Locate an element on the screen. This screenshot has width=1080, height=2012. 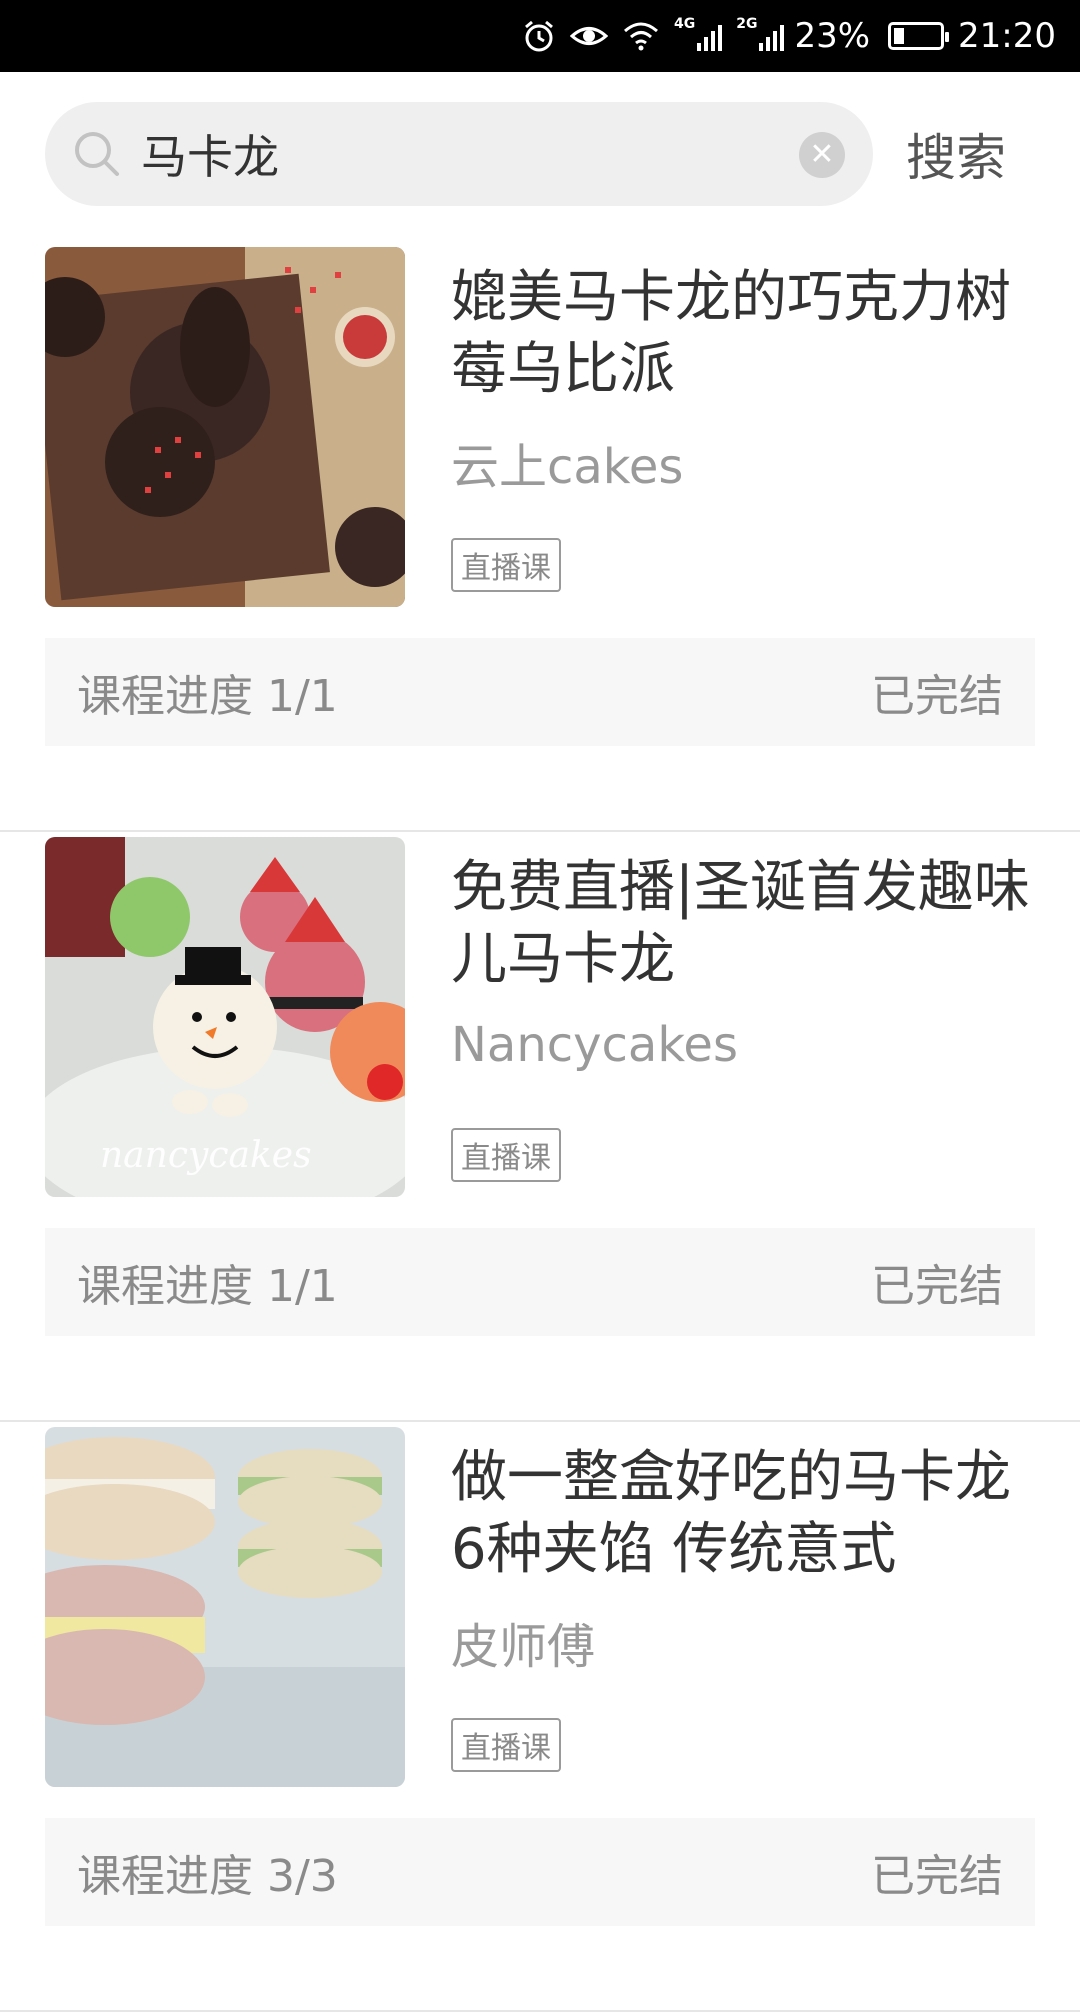
course-author: 云上cakes is located at coordinates (567, 467).